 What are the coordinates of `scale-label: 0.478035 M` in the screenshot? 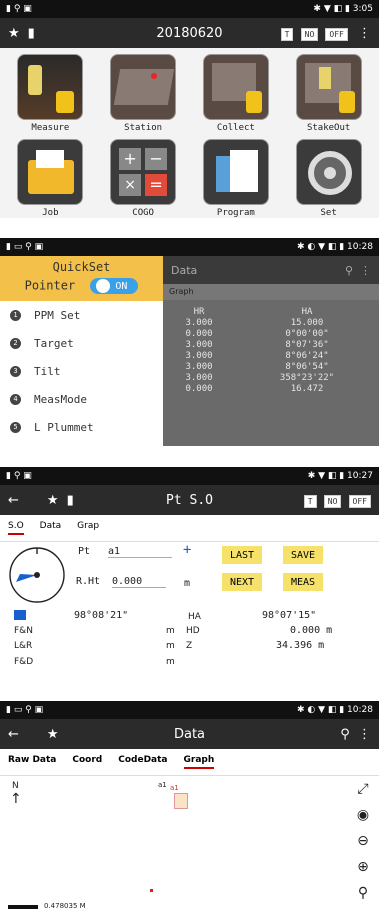 It's located at (65, 906).